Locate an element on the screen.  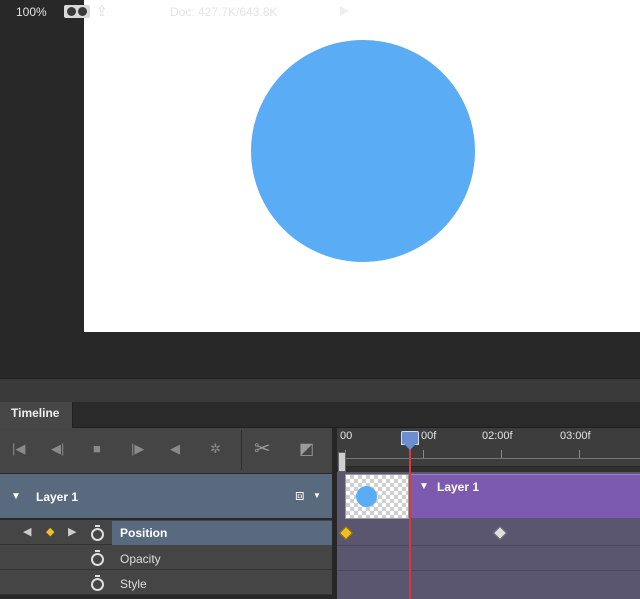
share-icon: ⇪ is located at coordinates (102, 11).